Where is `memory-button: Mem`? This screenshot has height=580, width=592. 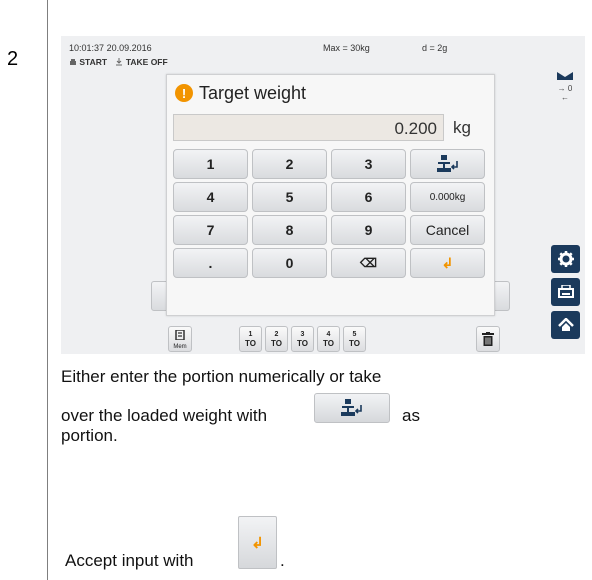
memory-button: Mem is located at coordinates (180, 339).